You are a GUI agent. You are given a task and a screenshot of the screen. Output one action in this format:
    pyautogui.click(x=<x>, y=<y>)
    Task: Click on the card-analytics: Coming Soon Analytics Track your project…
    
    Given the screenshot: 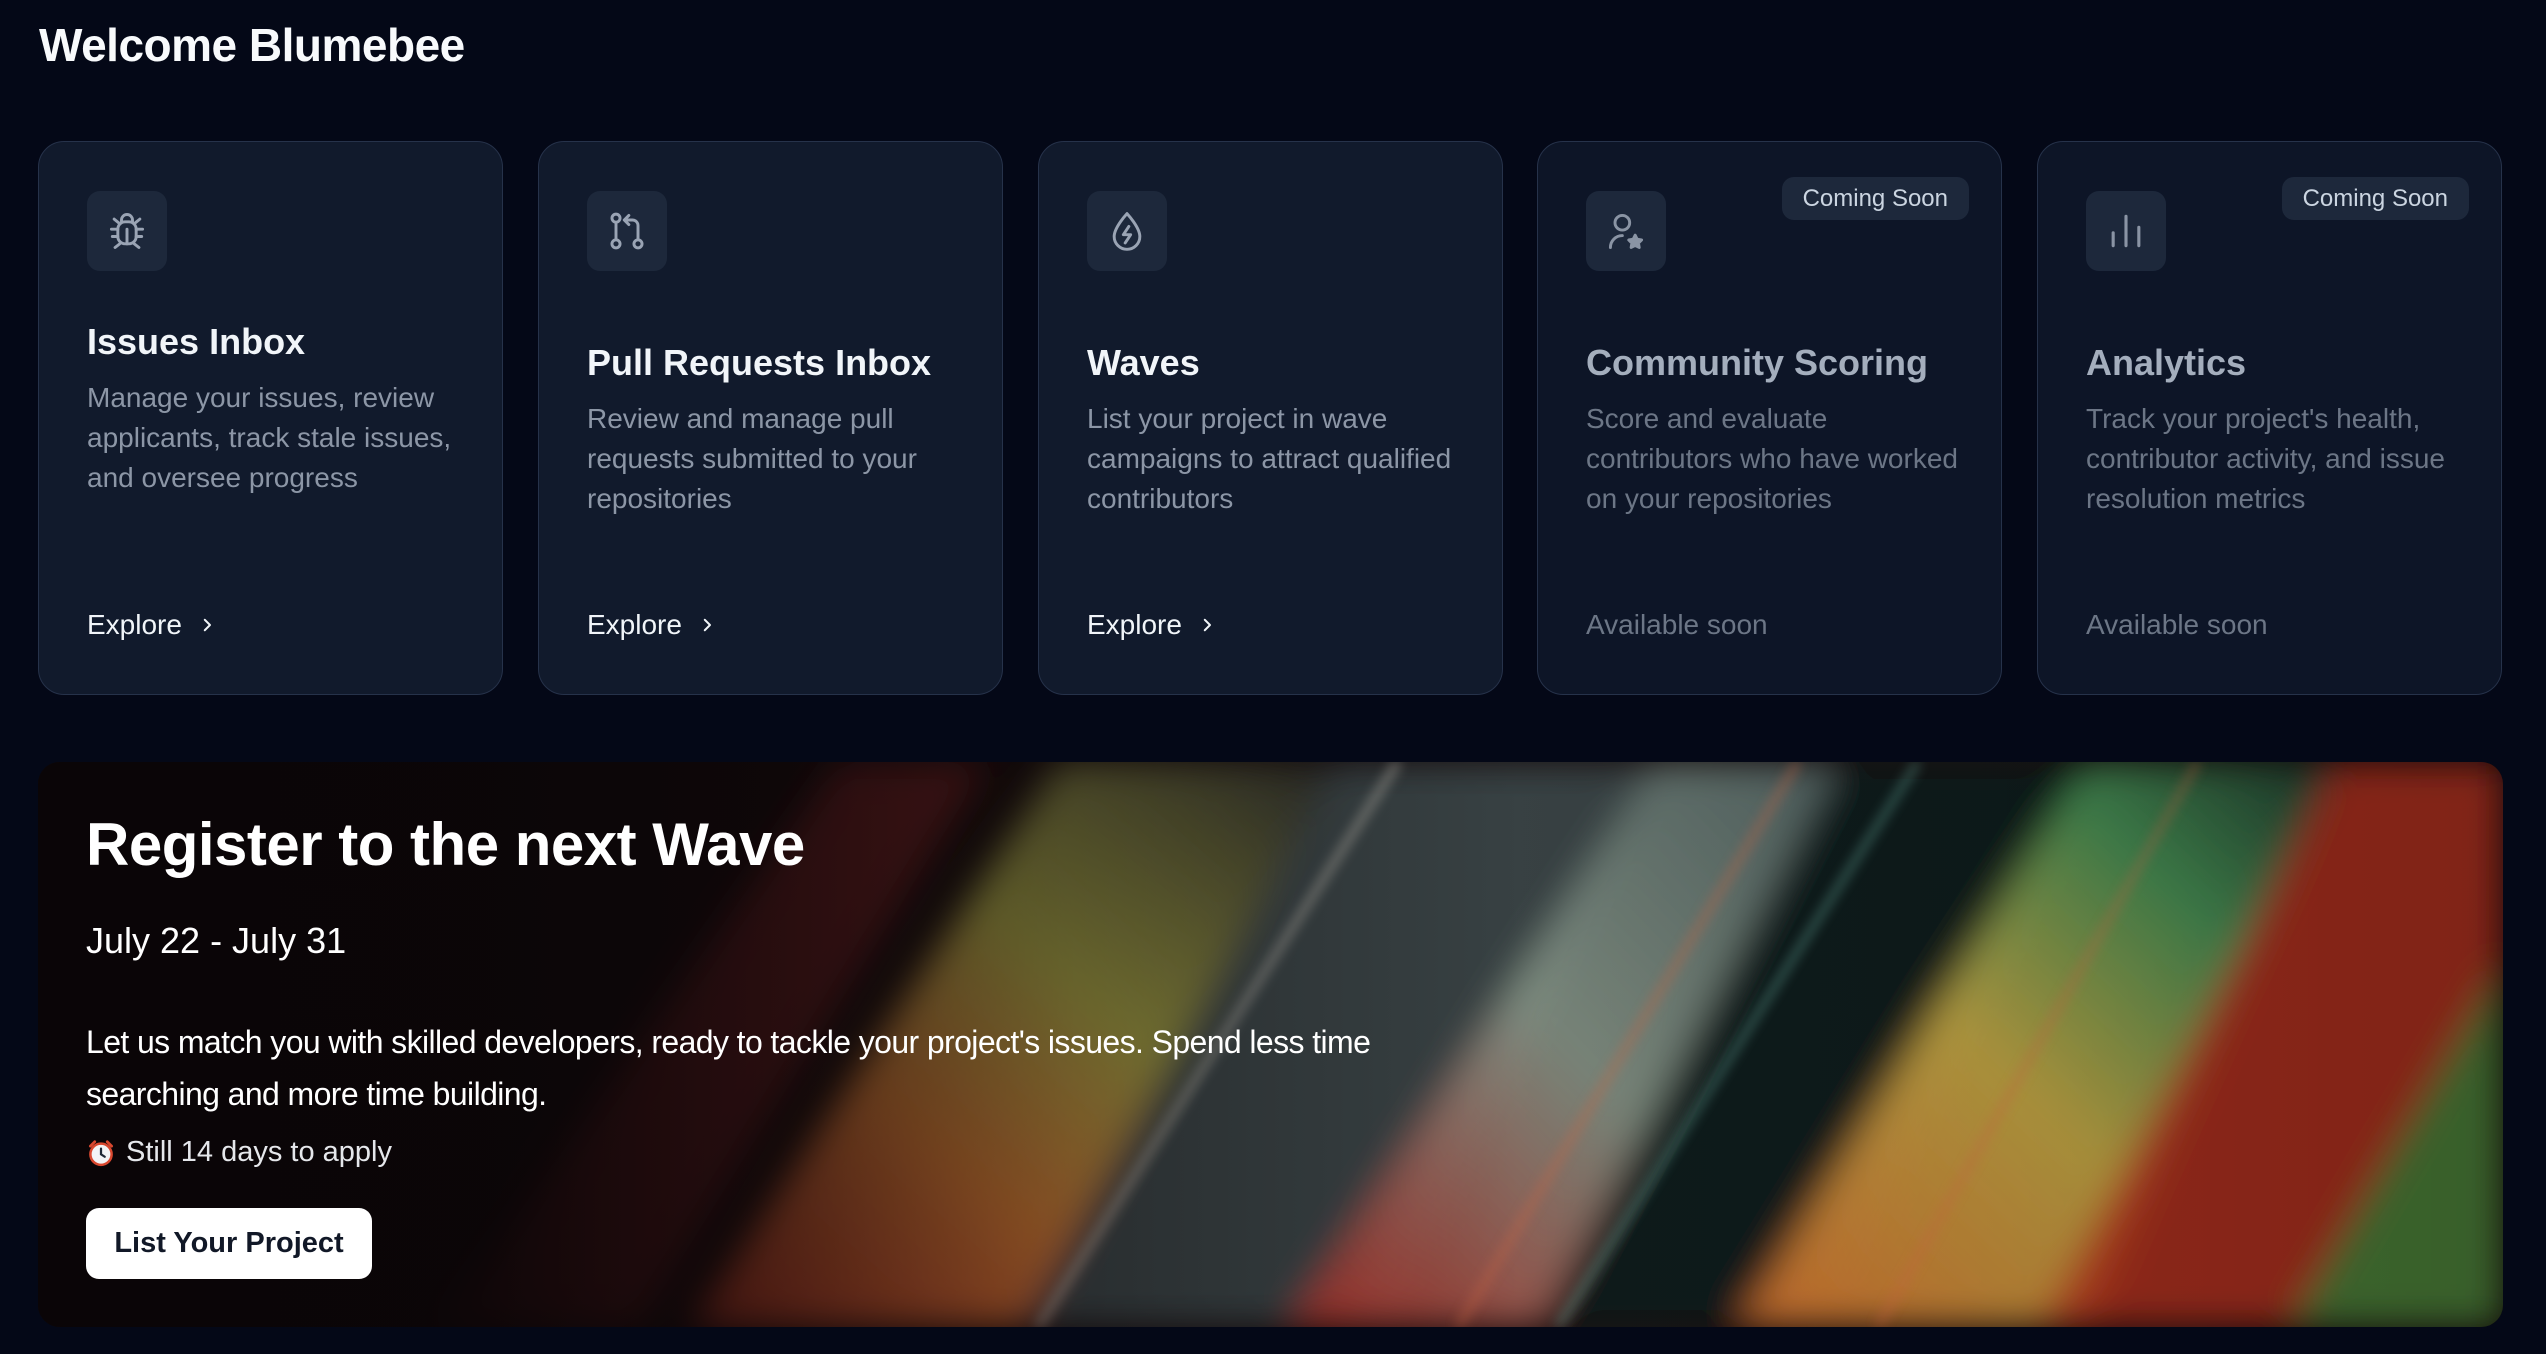 What is the action you would take?
    pyautogui.click(x=2269, y=418)
    